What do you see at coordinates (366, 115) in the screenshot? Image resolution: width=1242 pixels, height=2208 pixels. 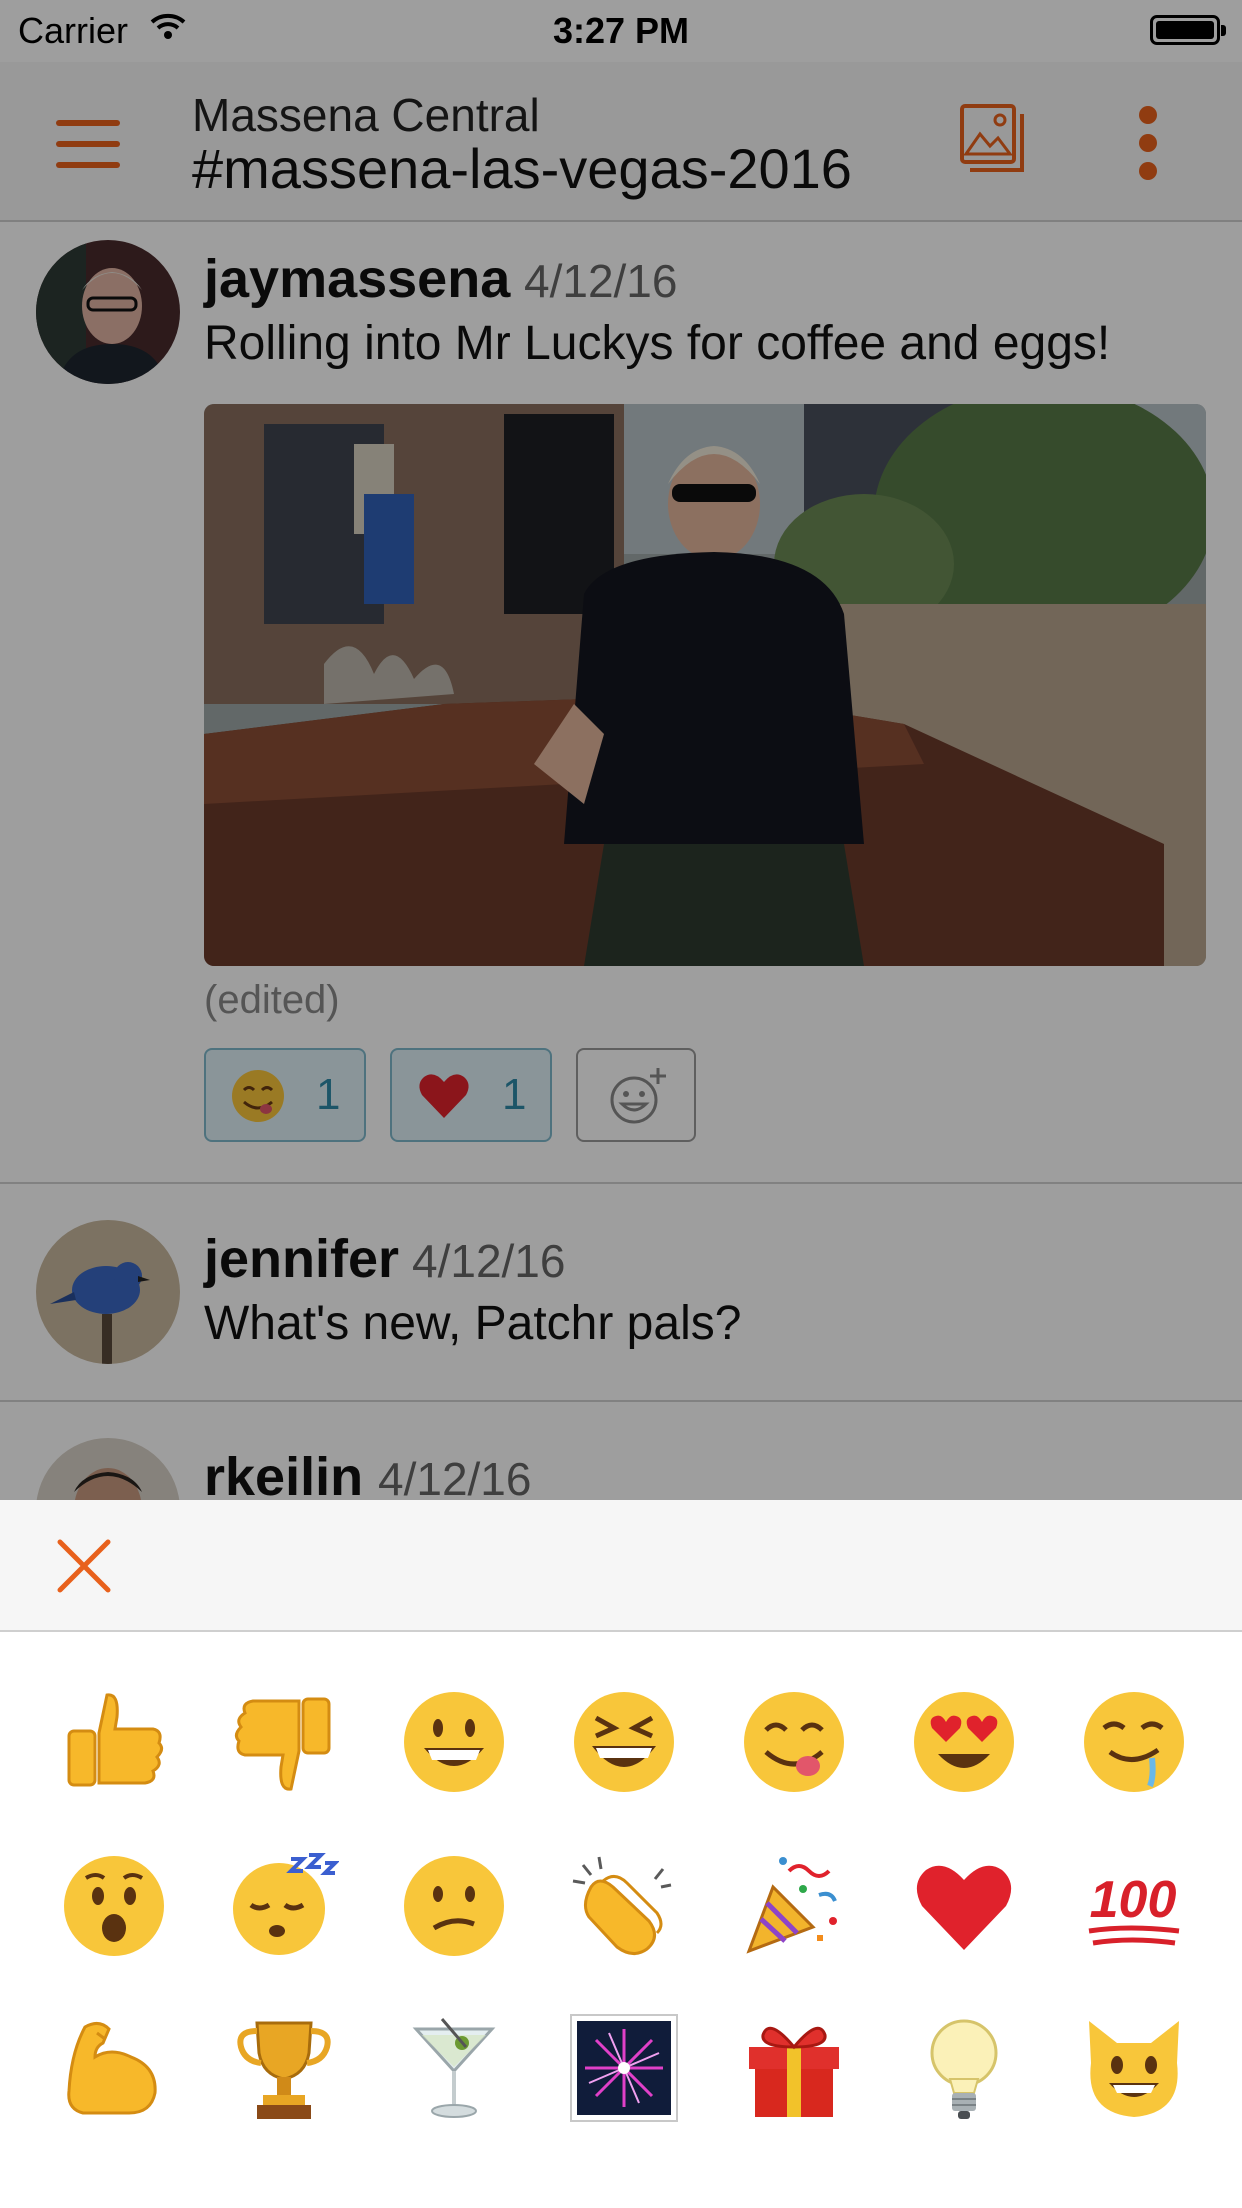 I see `group-name: Massena Central` at bounding box center [366, 115].